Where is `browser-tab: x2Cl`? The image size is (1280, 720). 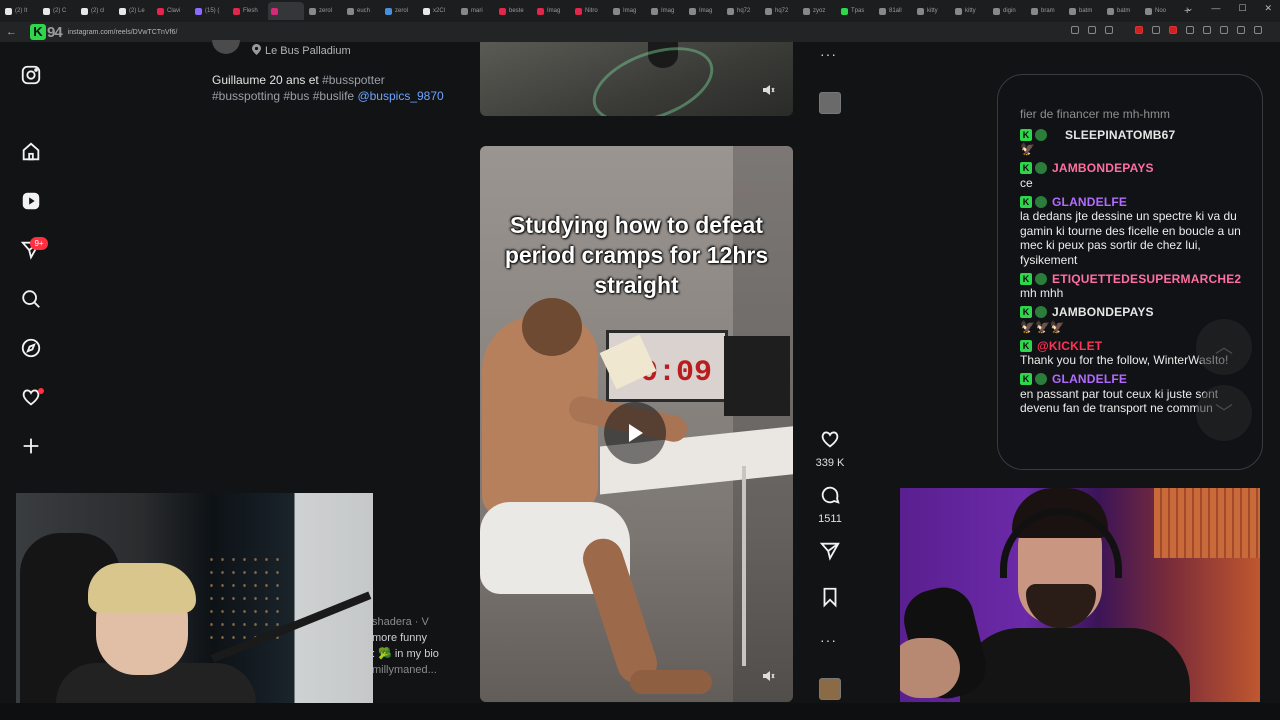
browser-tab: x2Cl is located at coordinates (438, 11).